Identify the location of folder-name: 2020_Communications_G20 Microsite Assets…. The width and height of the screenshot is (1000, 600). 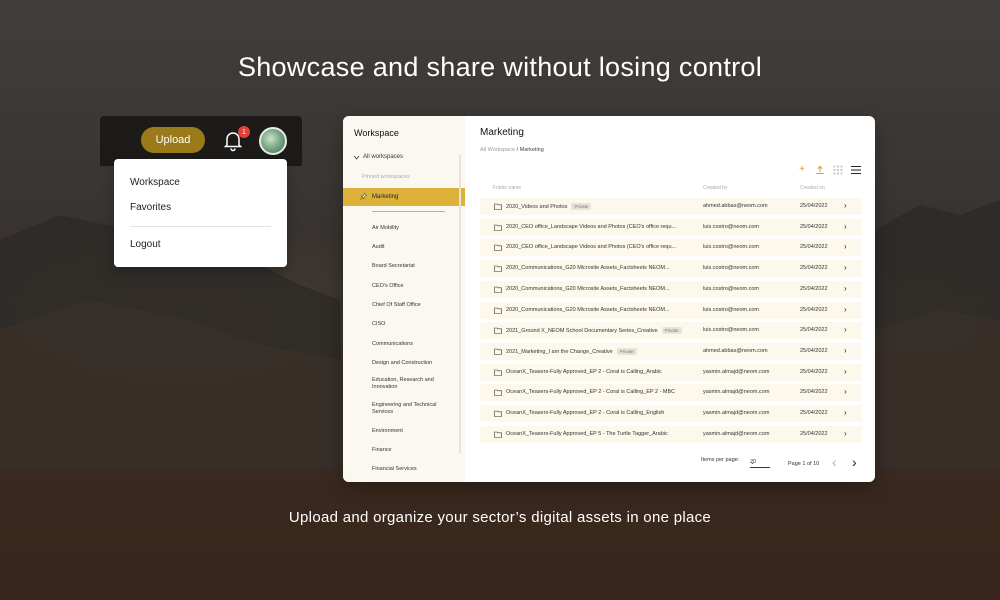
(588, 268).